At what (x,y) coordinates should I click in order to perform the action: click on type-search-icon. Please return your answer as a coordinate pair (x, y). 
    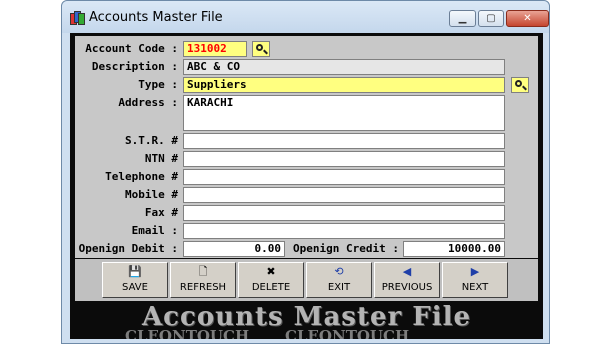
    Looking at the image, I should click on (520, 85).